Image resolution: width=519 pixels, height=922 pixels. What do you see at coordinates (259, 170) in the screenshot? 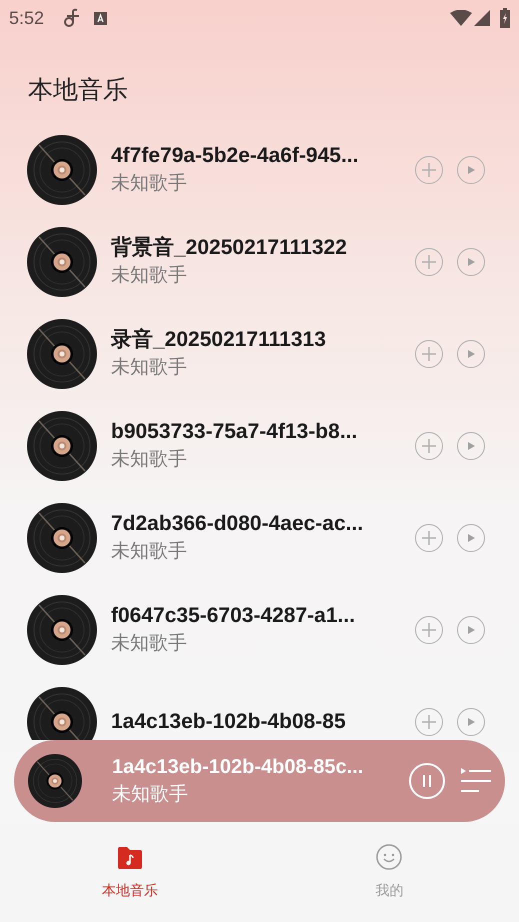
I see `song-item: 4f7fe79a-5b2e-4a6f-945... 未知歌手` at bounding box center [259, 170].